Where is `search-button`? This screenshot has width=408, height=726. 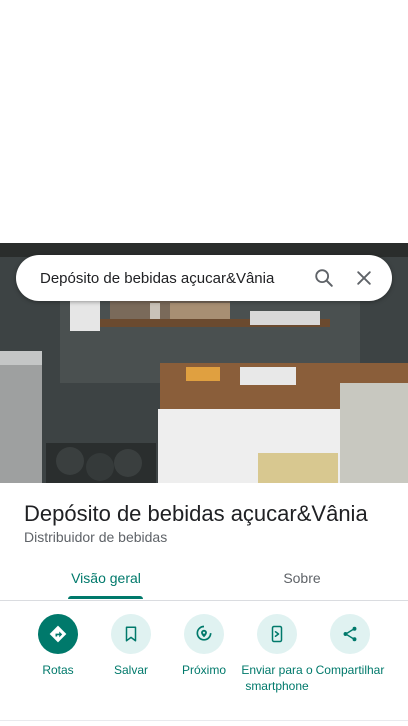 search-button is located at coordinates (324, 278).